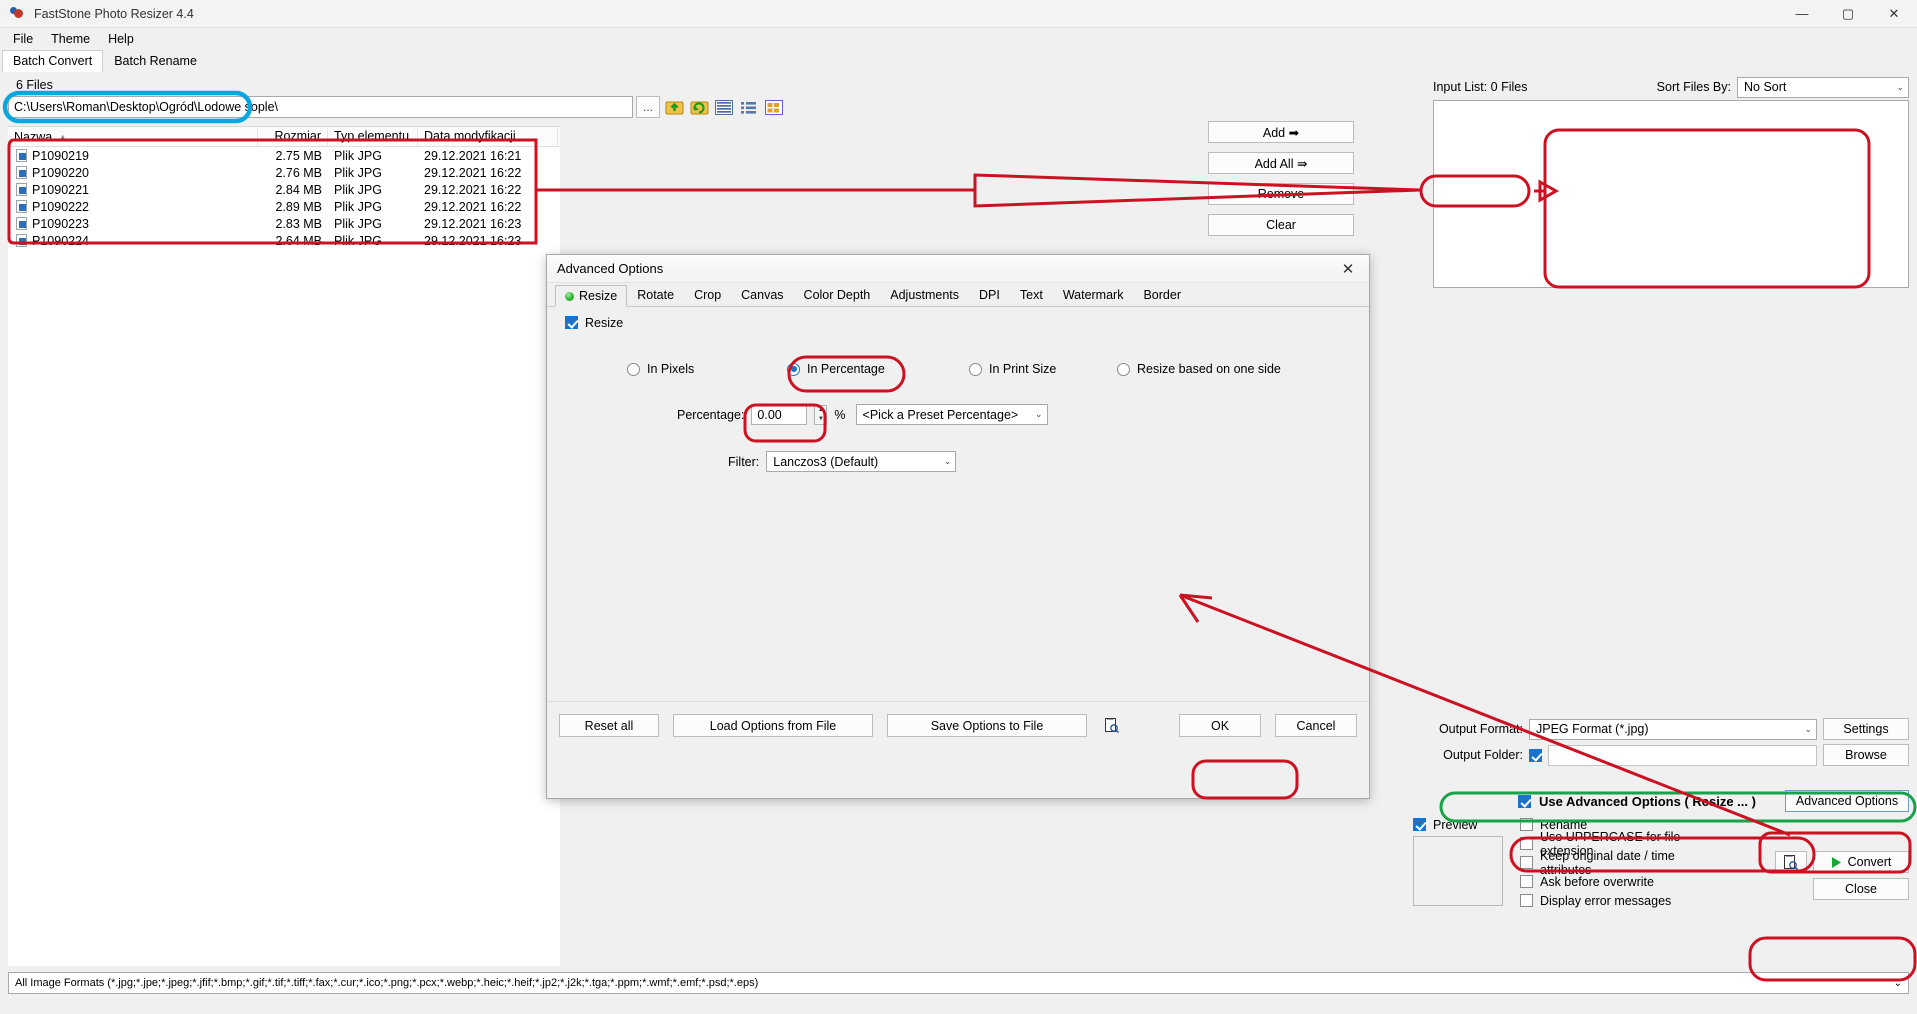  I want to click on jpg-file-icon, so click(21, 240).